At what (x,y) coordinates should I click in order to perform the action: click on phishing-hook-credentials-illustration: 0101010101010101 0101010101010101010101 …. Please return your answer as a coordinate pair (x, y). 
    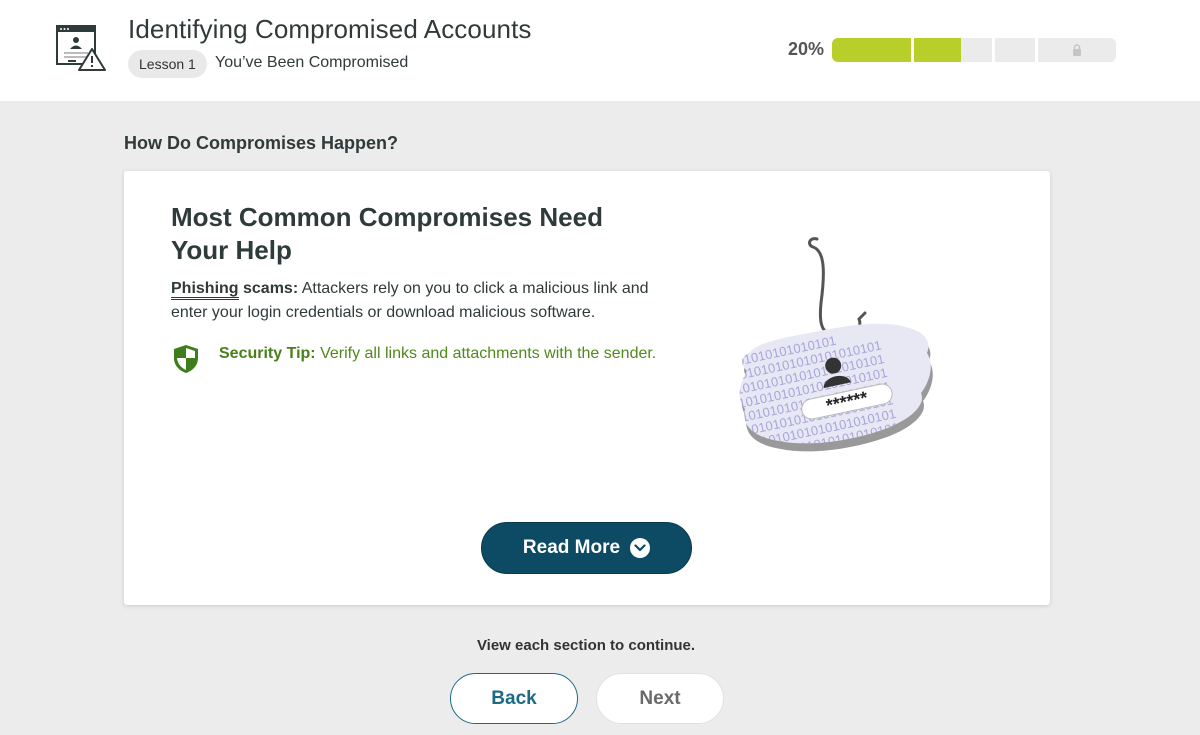
    Looking at the image, I should click on (836, 344).